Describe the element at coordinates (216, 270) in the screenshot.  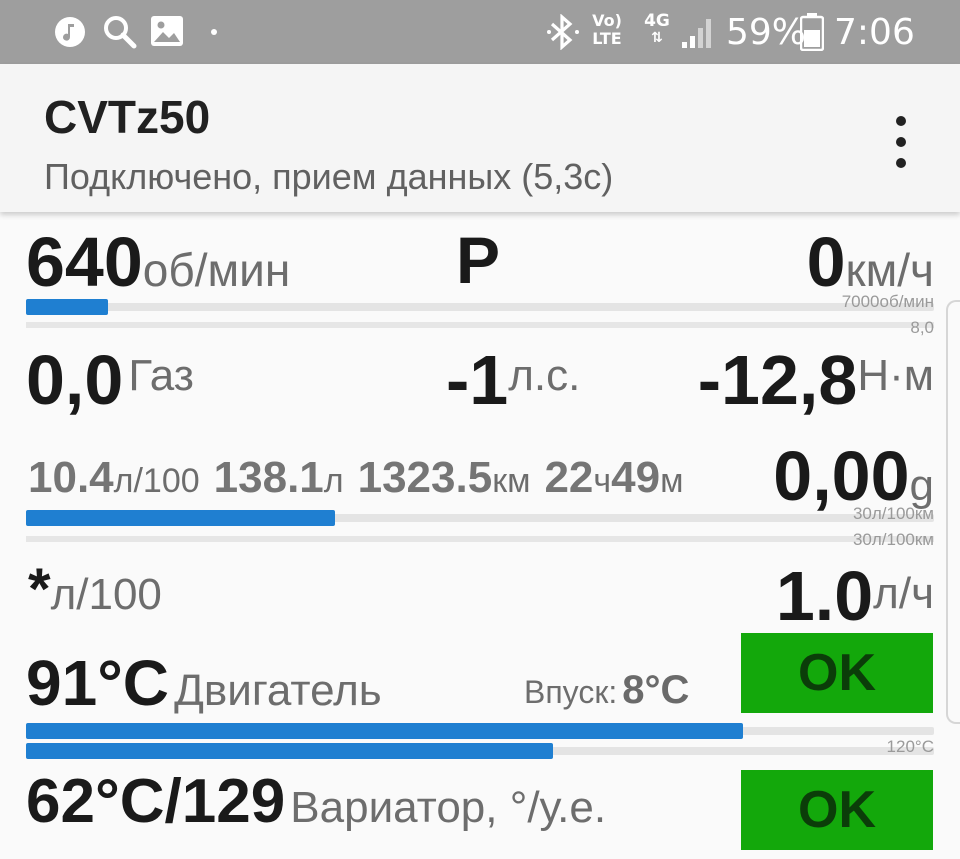
I see `rpm-unit: об/мин` at that location.